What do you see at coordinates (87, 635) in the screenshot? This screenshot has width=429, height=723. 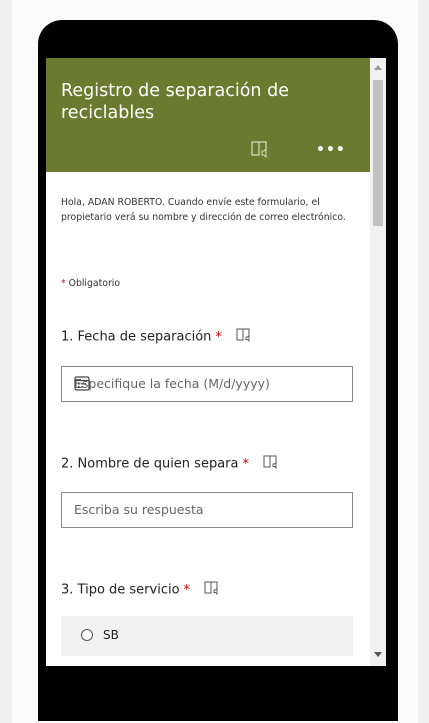 I see `radio-button` at bounding box center [87, 635].